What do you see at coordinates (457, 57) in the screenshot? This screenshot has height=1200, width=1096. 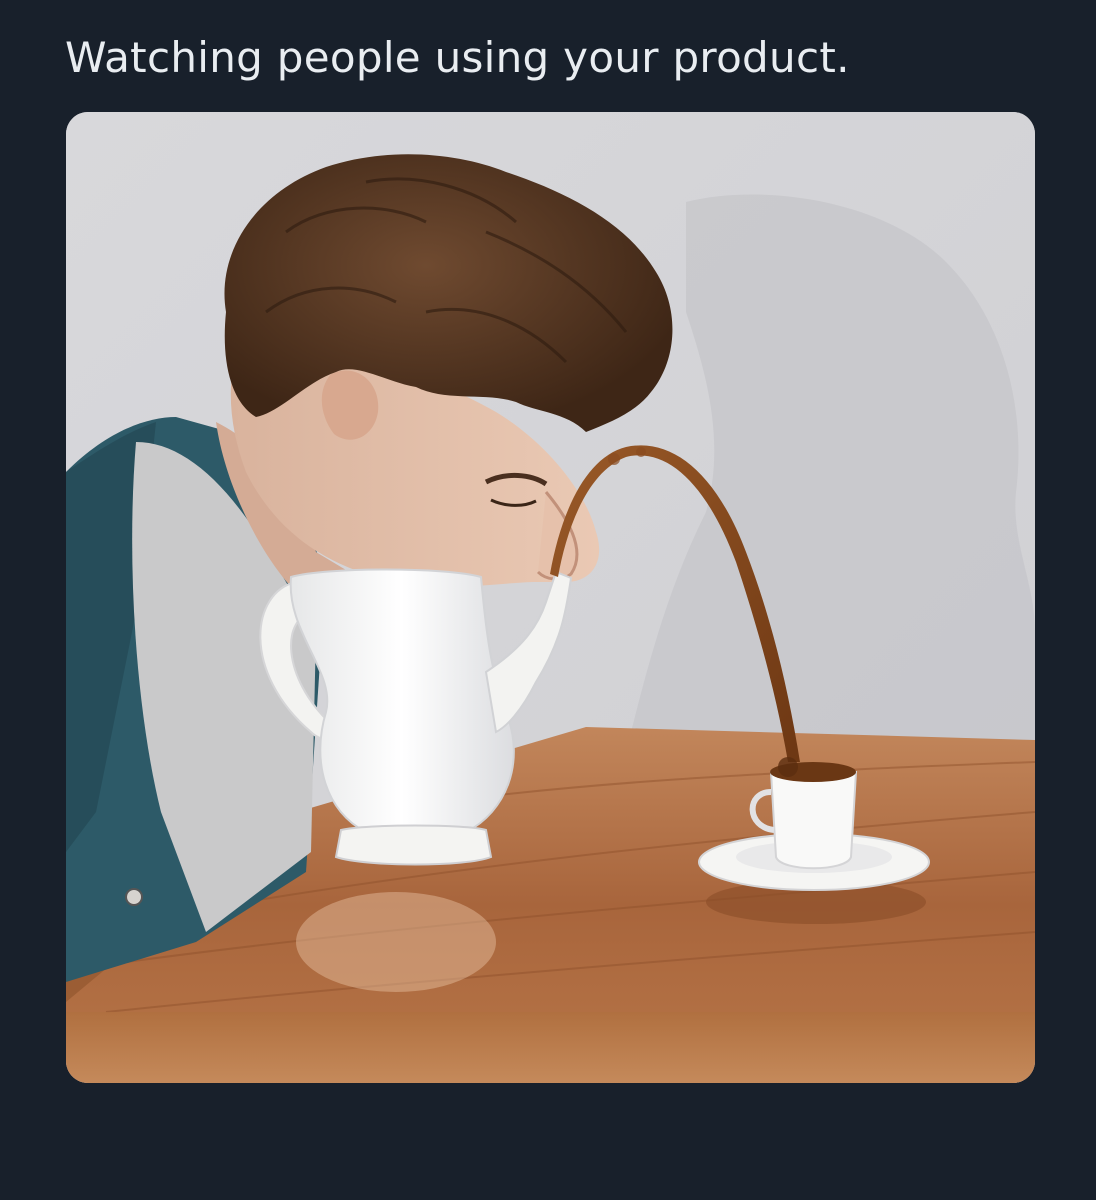 I see `tweet-text: Watching people using your product.` at bounding box center [457, 57].